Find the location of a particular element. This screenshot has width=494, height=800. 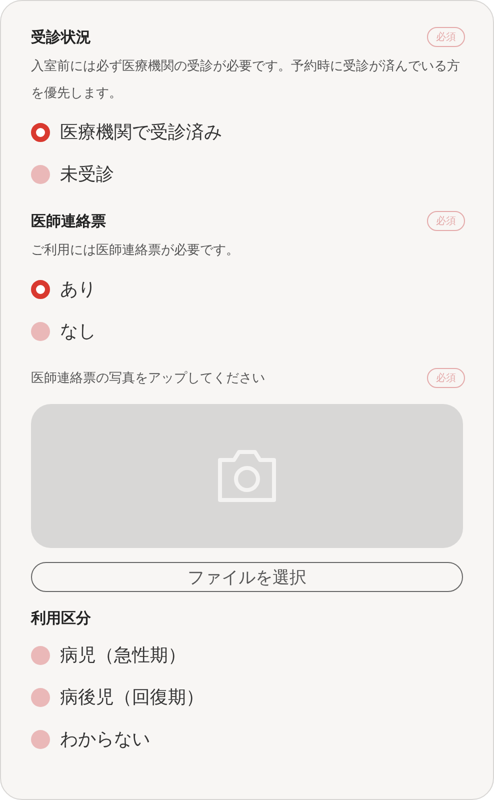

section-title: 受診状況 is located at coordinates (61, 37).